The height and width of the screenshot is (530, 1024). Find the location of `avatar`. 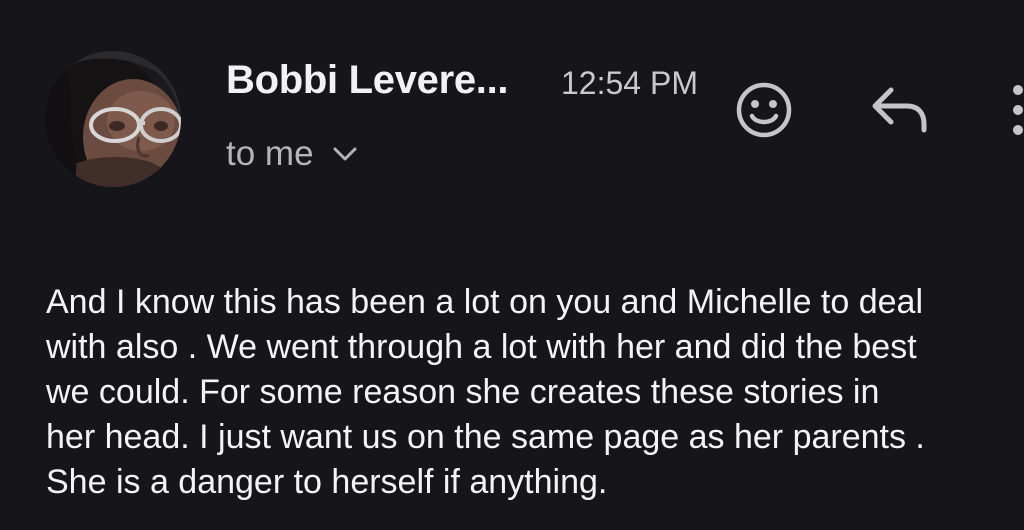

avatar is located at coordinates (113, 119).